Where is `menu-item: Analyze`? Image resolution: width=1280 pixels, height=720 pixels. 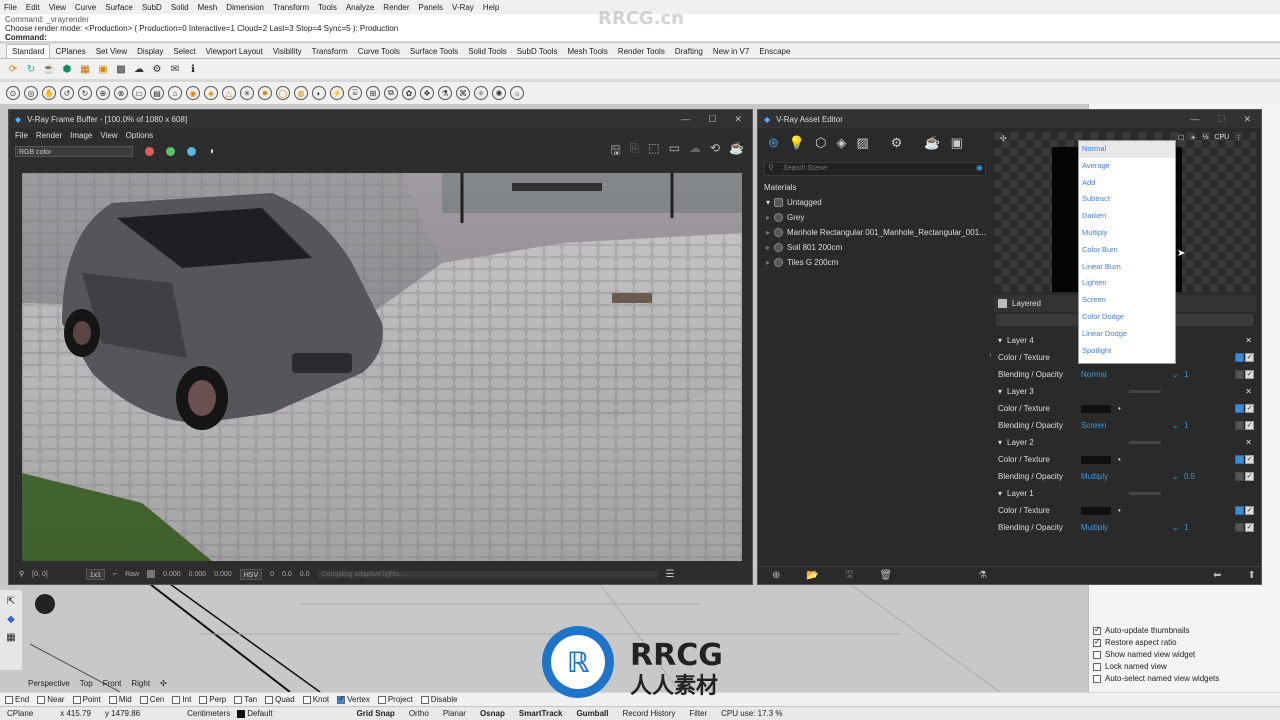 menu-item: Analyze is located at coordinates (360, 7).